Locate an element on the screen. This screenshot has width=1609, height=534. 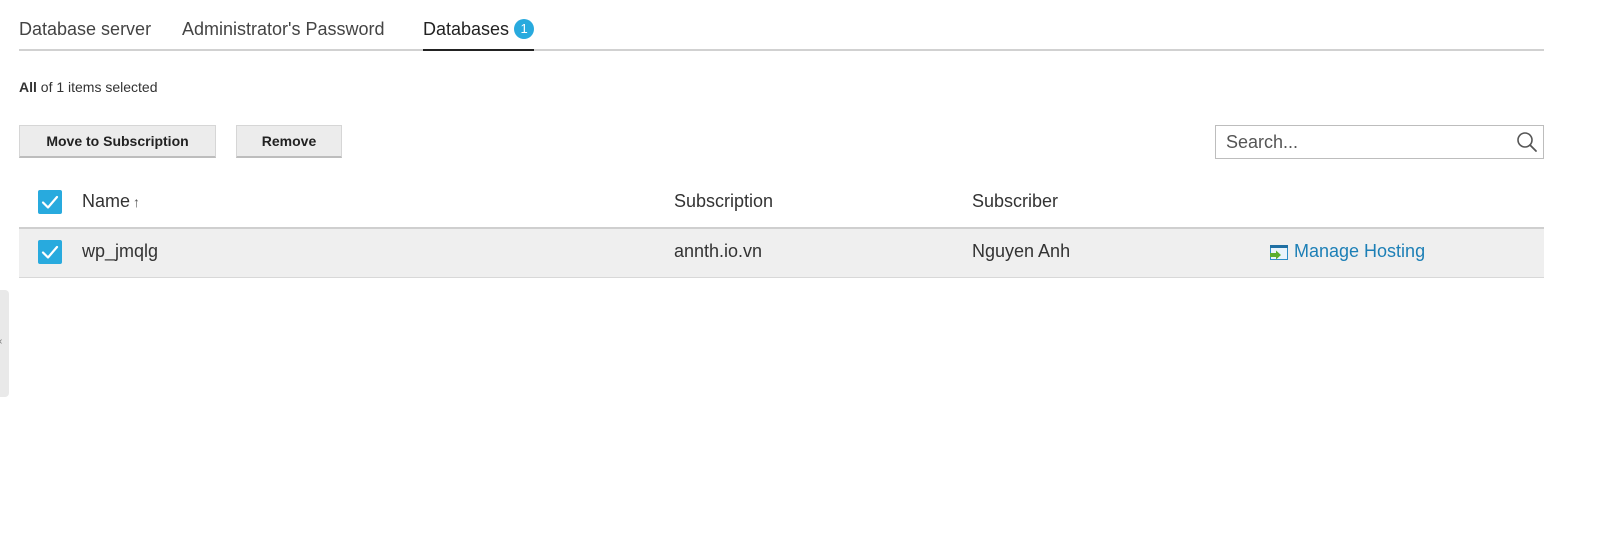
tab-administrators-password: Administrator's Password is located at coordinates (283, 35).